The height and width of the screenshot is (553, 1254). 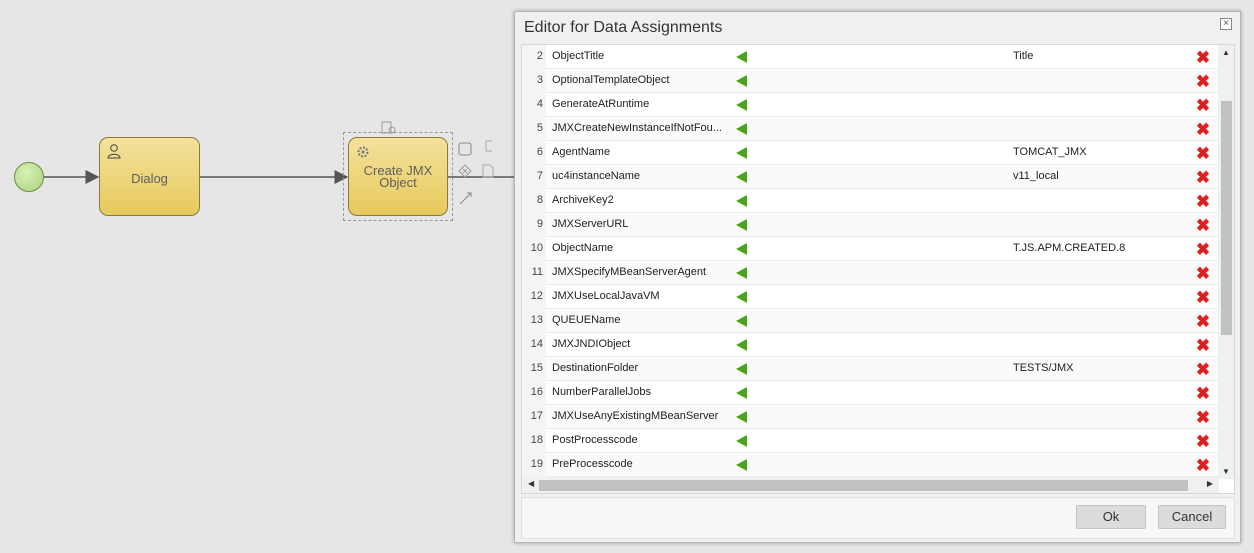 I want to click on table-row: 9 JMXServerURL ✖, so click(x=870, y=225).